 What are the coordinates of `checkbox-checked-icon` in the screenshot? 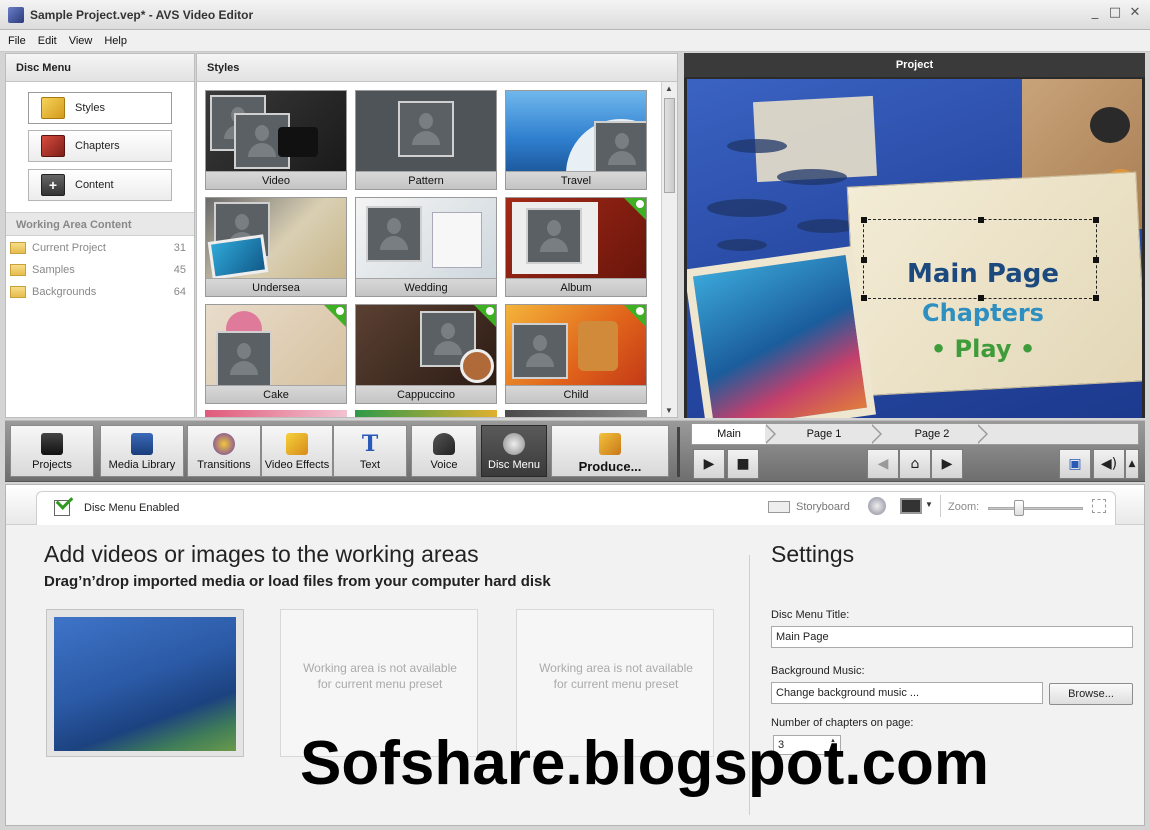 It's located at (65, 507).